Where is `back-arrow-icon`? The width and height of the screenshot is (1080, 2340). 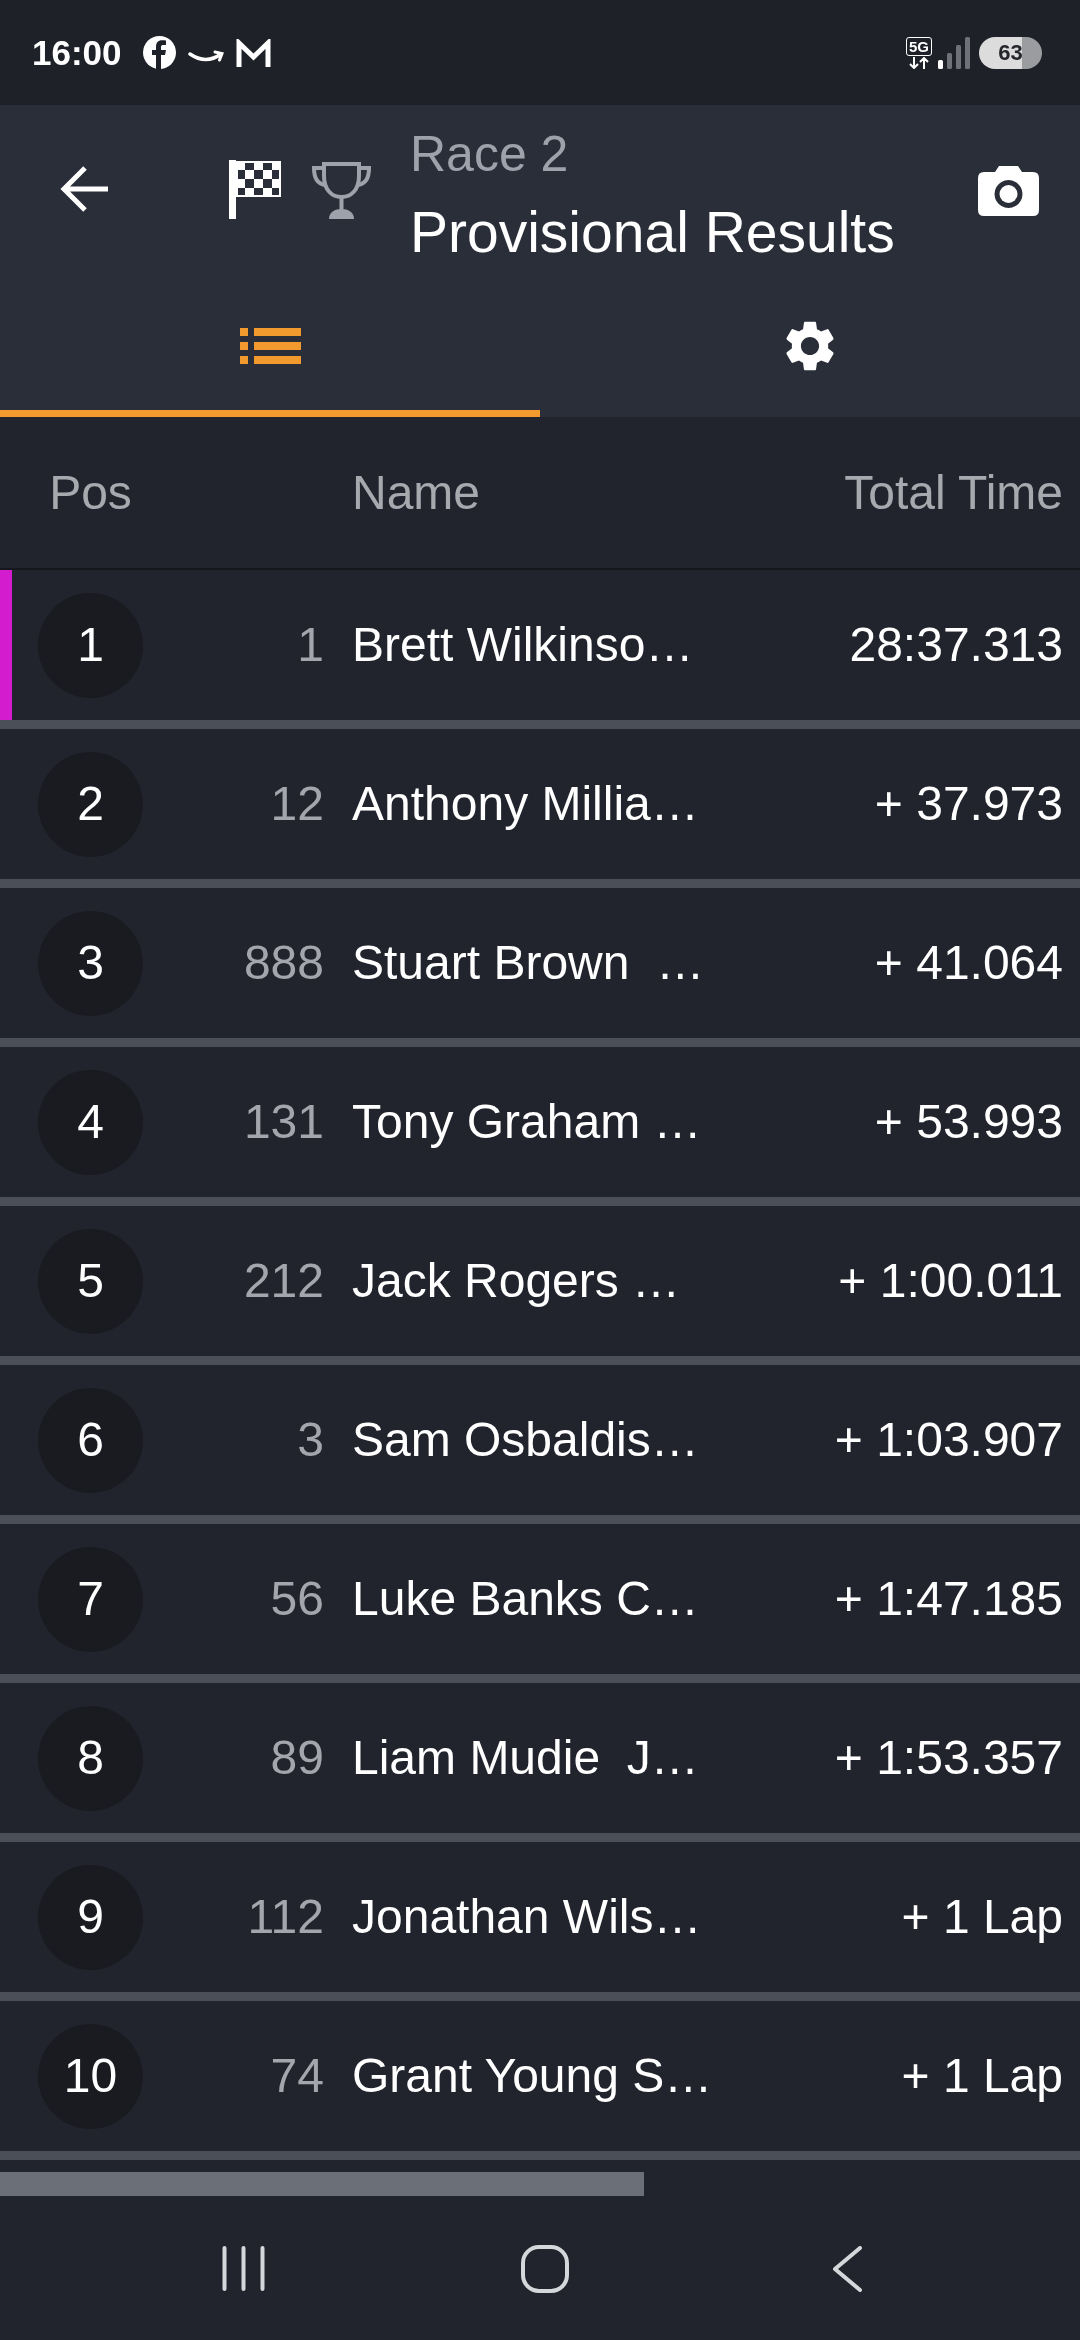
back-arrow-icon is located at coordinates (84, 189).